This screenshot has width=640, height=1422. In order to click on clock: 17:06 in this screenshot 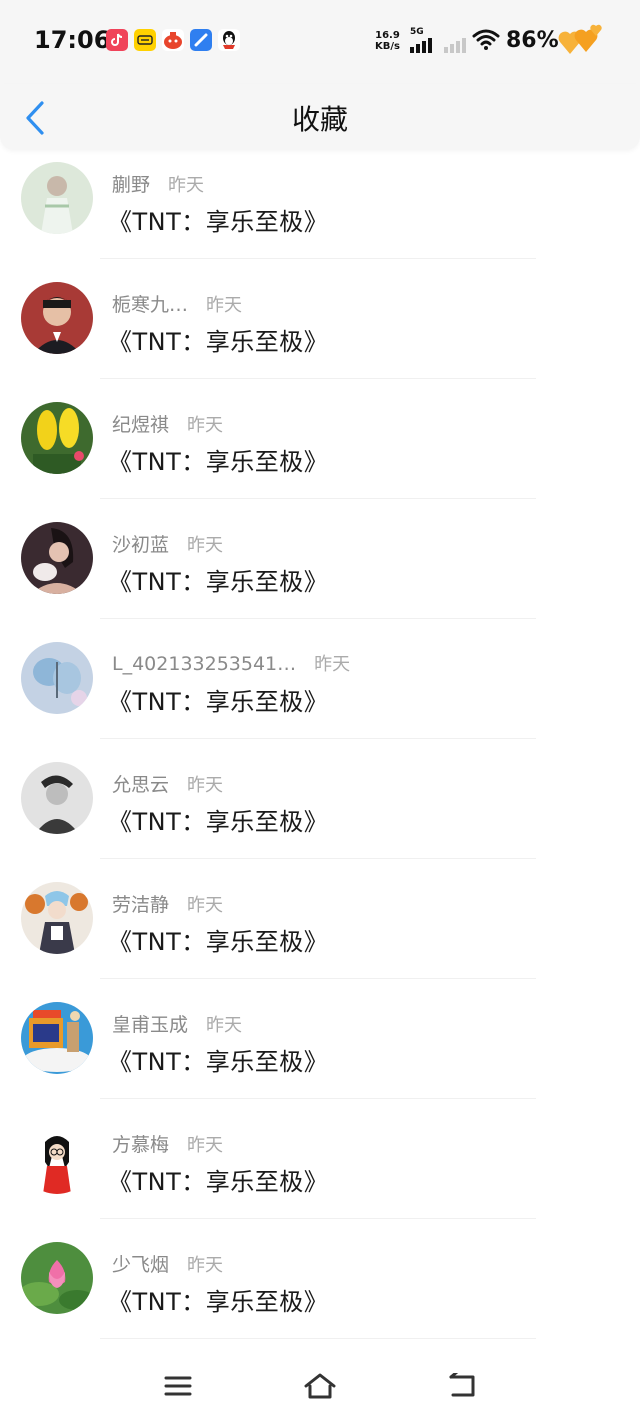, I will do `click(72, 40)`.